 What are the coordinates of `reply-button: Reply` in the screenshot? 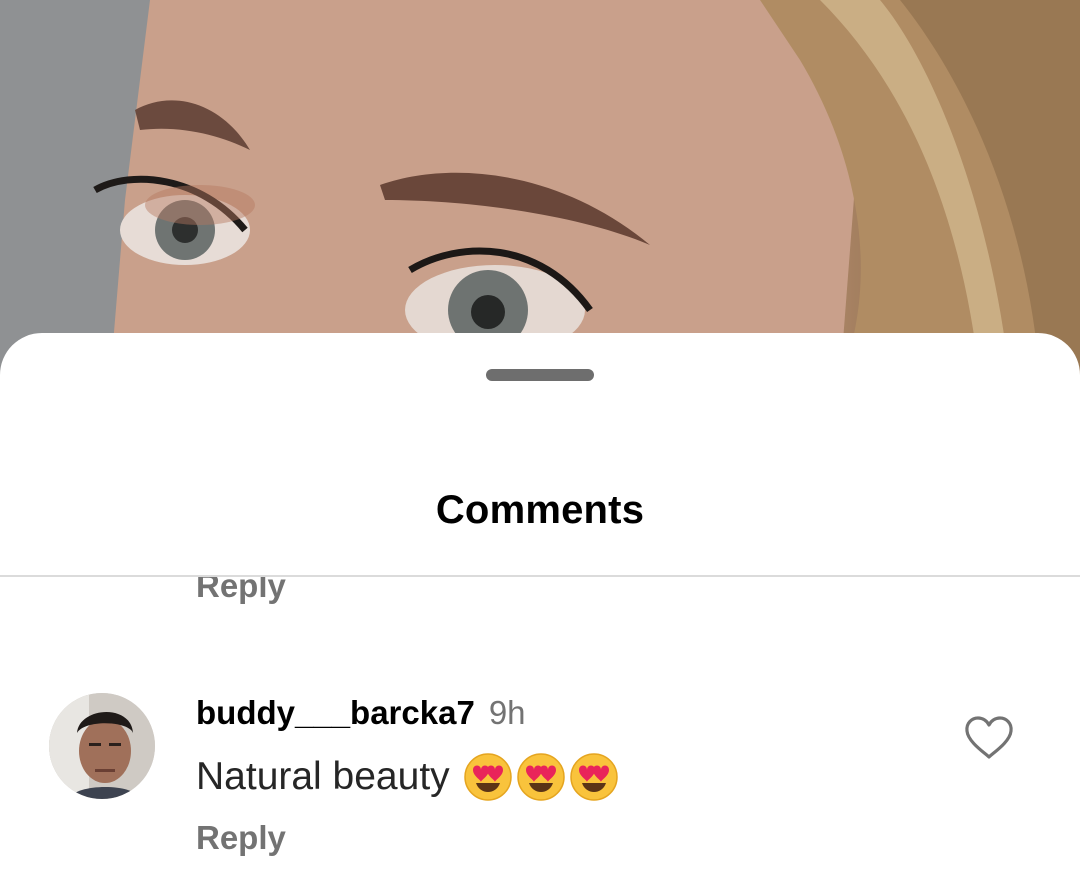 It's located at (241, 838).